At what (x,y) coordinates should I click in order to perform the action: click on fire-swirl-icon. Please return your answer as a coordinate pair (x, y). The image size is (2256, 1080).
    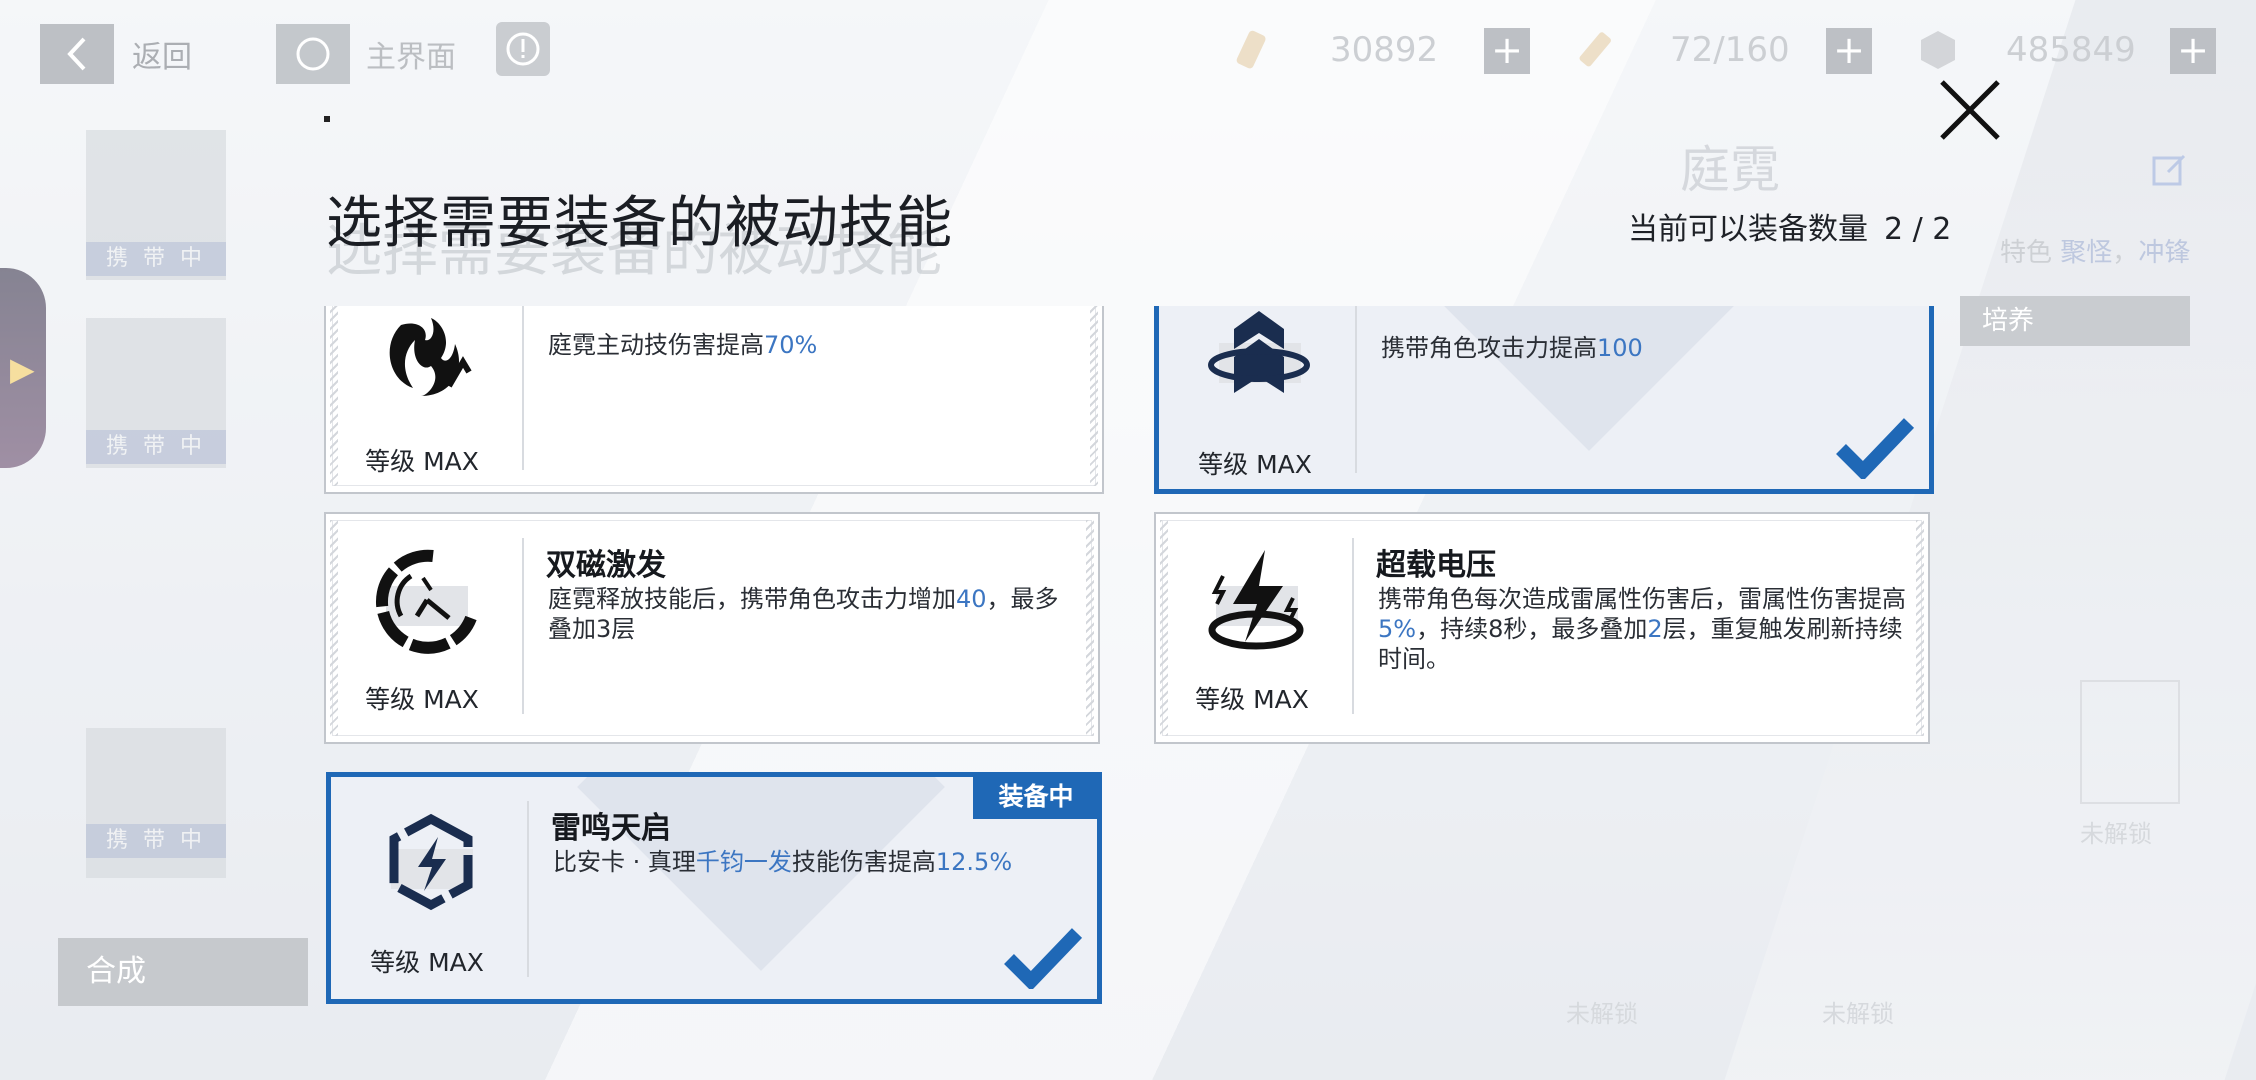
    Looking at the image, I should click on (430, 357).